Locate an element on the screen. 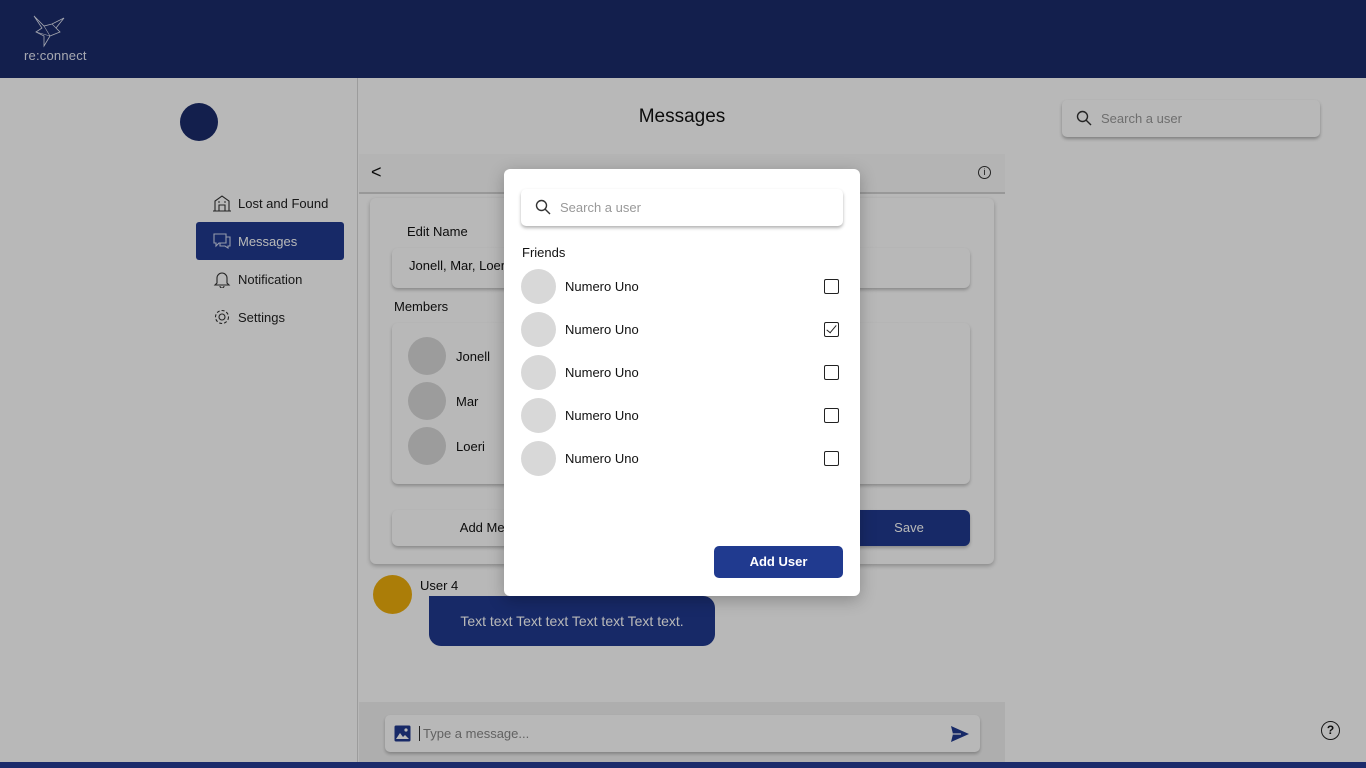 This screenshot has width=1366, height=768. friends-label: Friends is located at coordinates (544, 252).